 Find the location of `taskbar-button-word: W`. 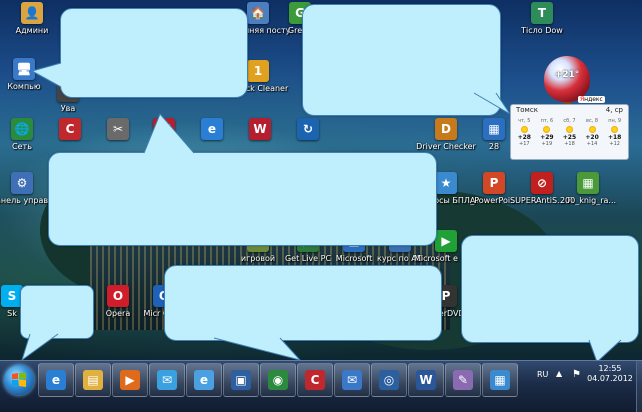

taskbar-button-word: W is located at coordinates (426, 380).